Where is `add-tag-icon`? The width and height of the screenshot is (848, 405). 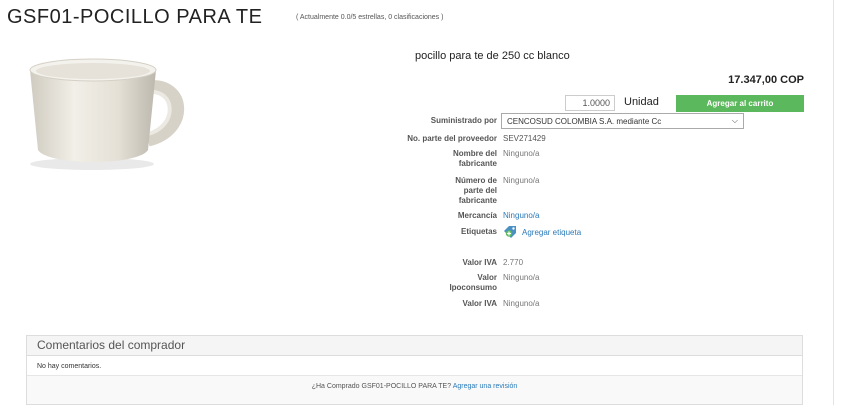 add-tag-icon is located at coordinates (511, 231).